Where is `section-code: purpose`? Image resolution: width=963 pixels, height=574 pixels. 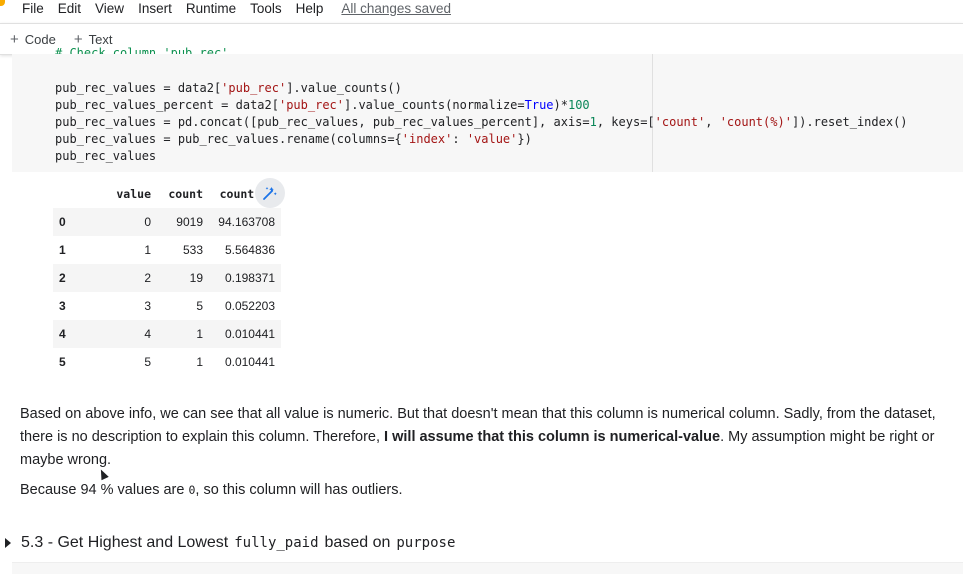 section-code: purpose is located at coordinates (426, 543).